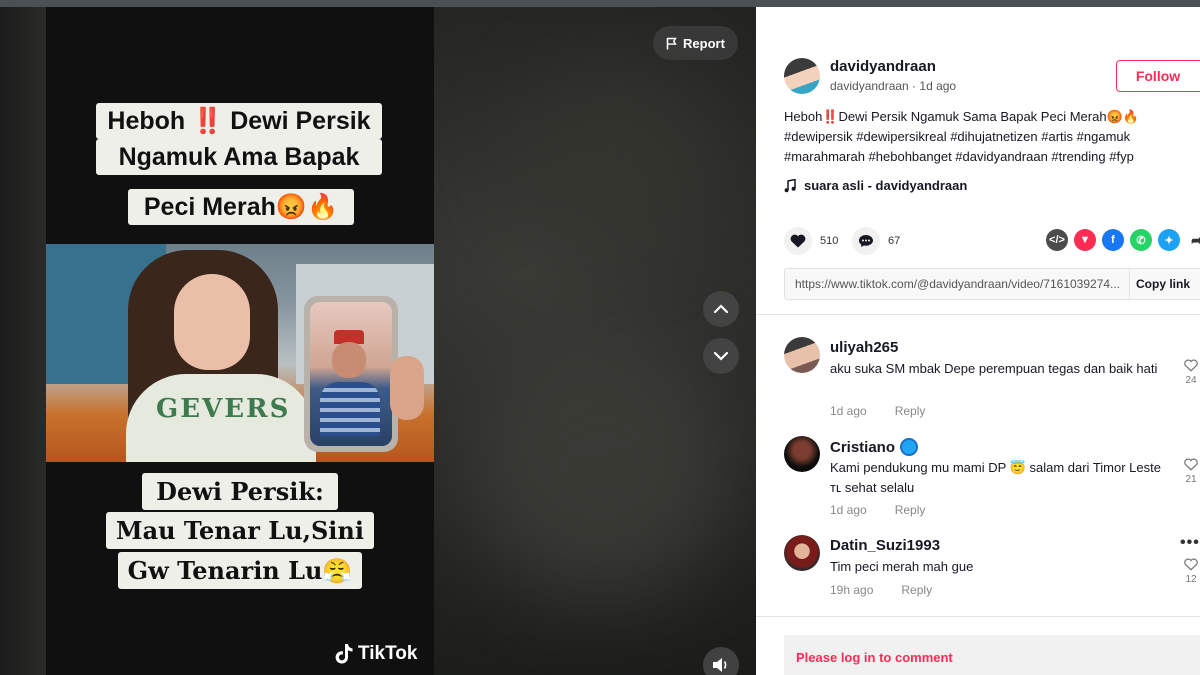 This screenshot has height=675, width=1200. I want to click on caption-bottom-line-1: Dewi Persik:, so click(240, 491).